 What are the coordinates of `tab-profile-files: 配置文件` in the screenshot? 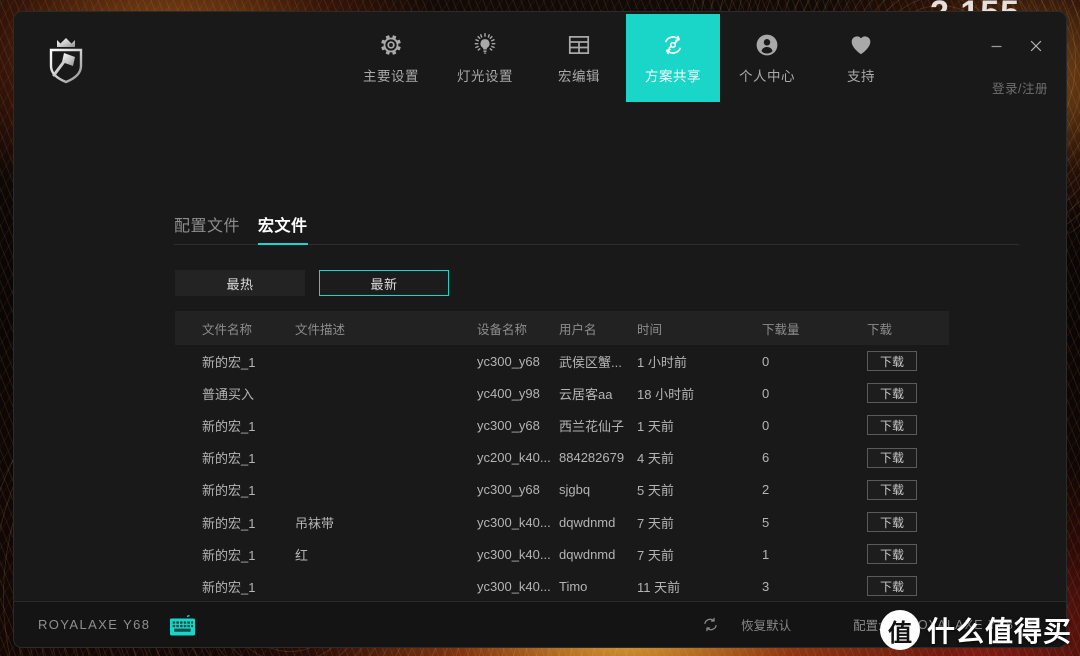 It's located at (207, 228).